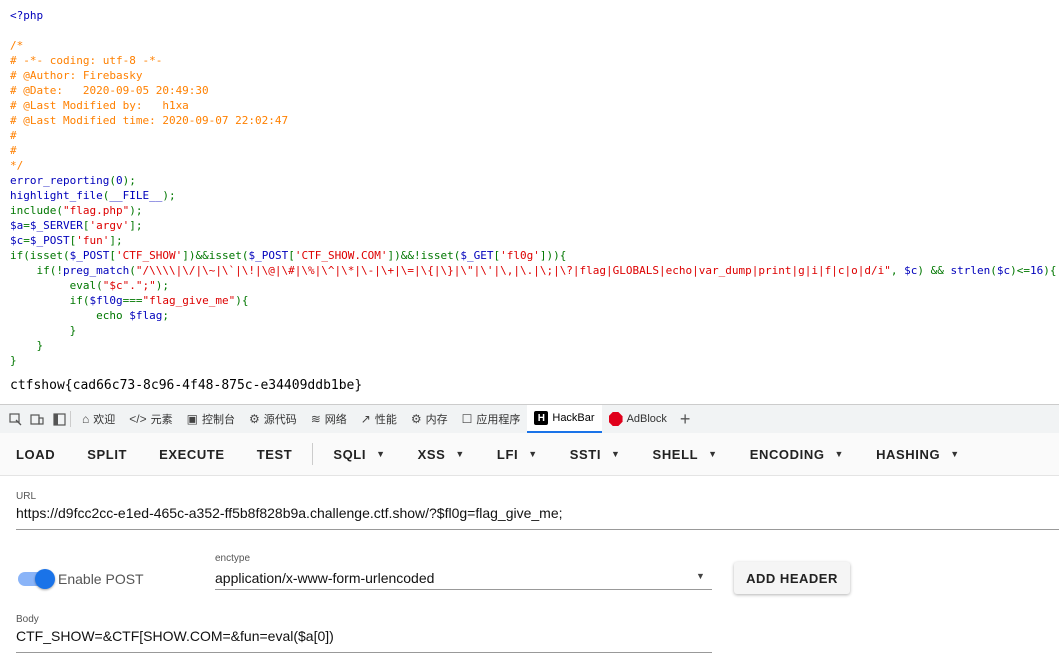 This screenshot has height=660, width=1059. I want to click on code-line: if($fl0g==="flag_give_me"){, so click(529, 300).